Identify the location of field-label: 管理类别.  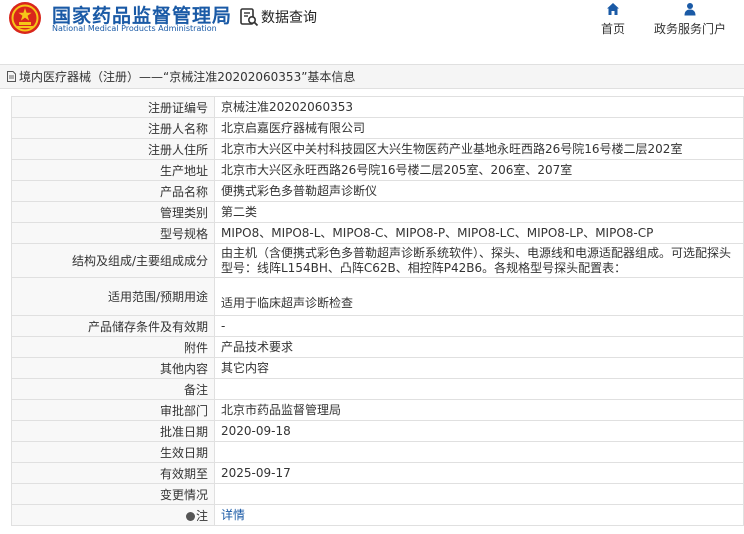
(113, 212).